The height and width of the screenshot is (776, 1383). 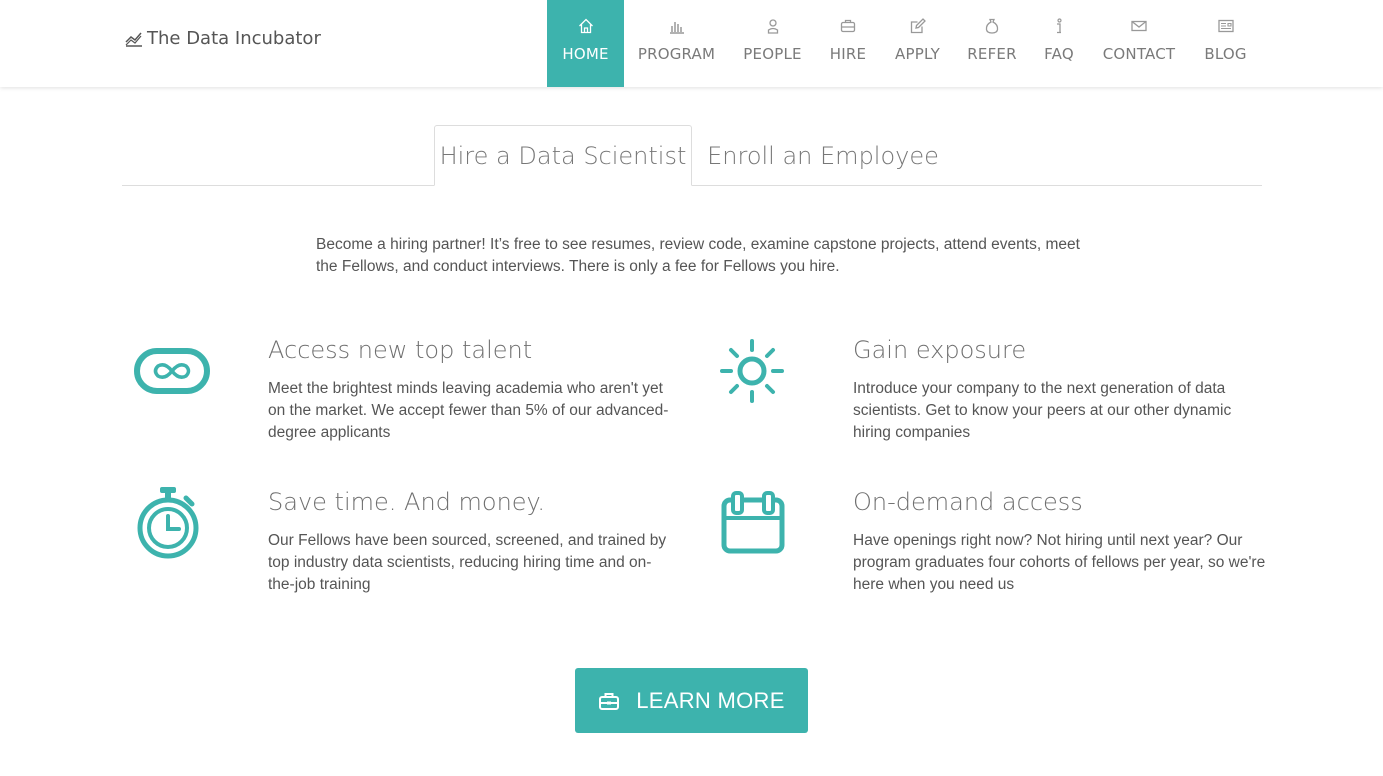 I want to click on nav-label: PEOPLE, so click(x=772, y=54).